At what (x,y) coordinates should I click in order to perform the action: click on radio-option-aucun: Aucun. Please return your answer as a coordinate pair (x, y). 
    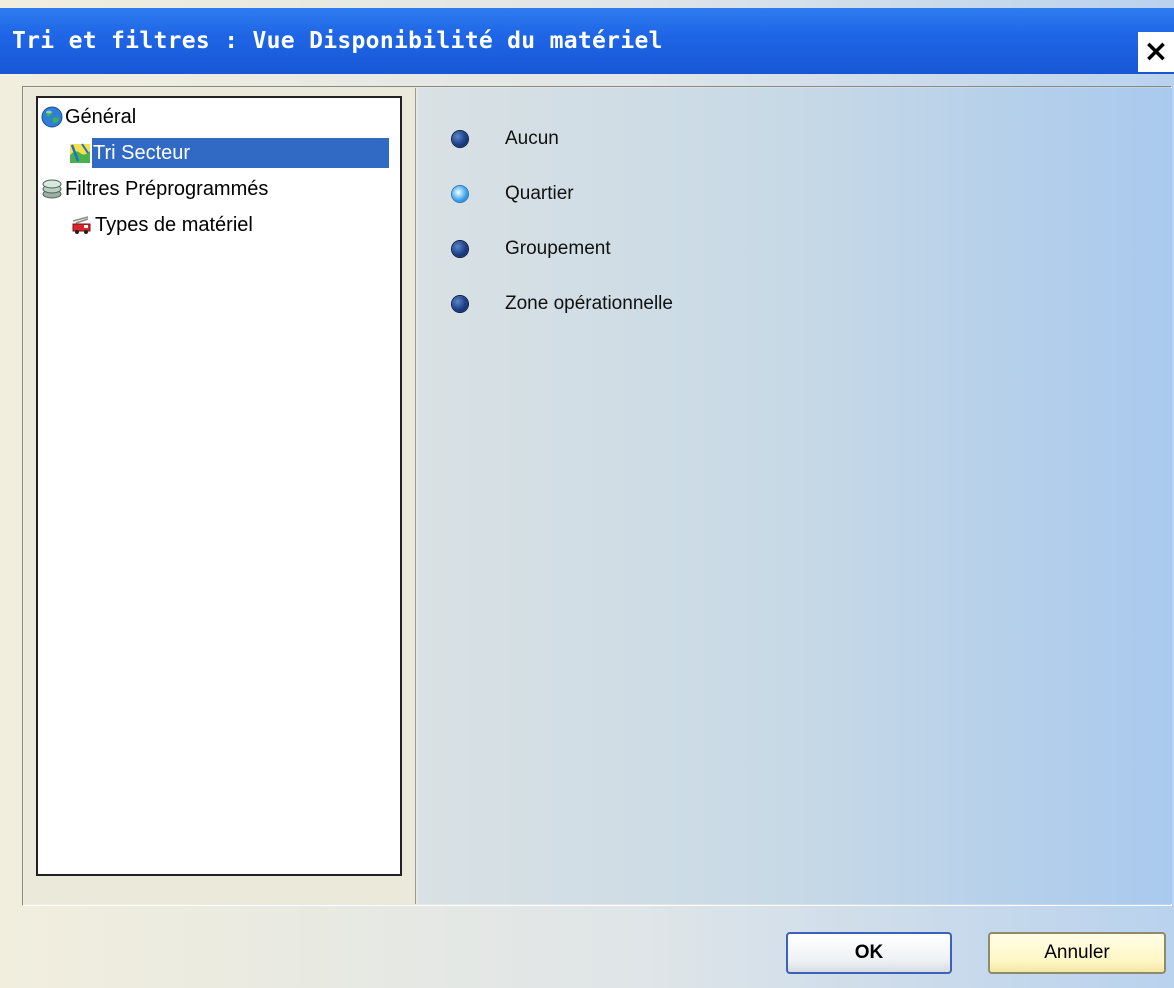
    Looking at the image, I should click on (505, 139).